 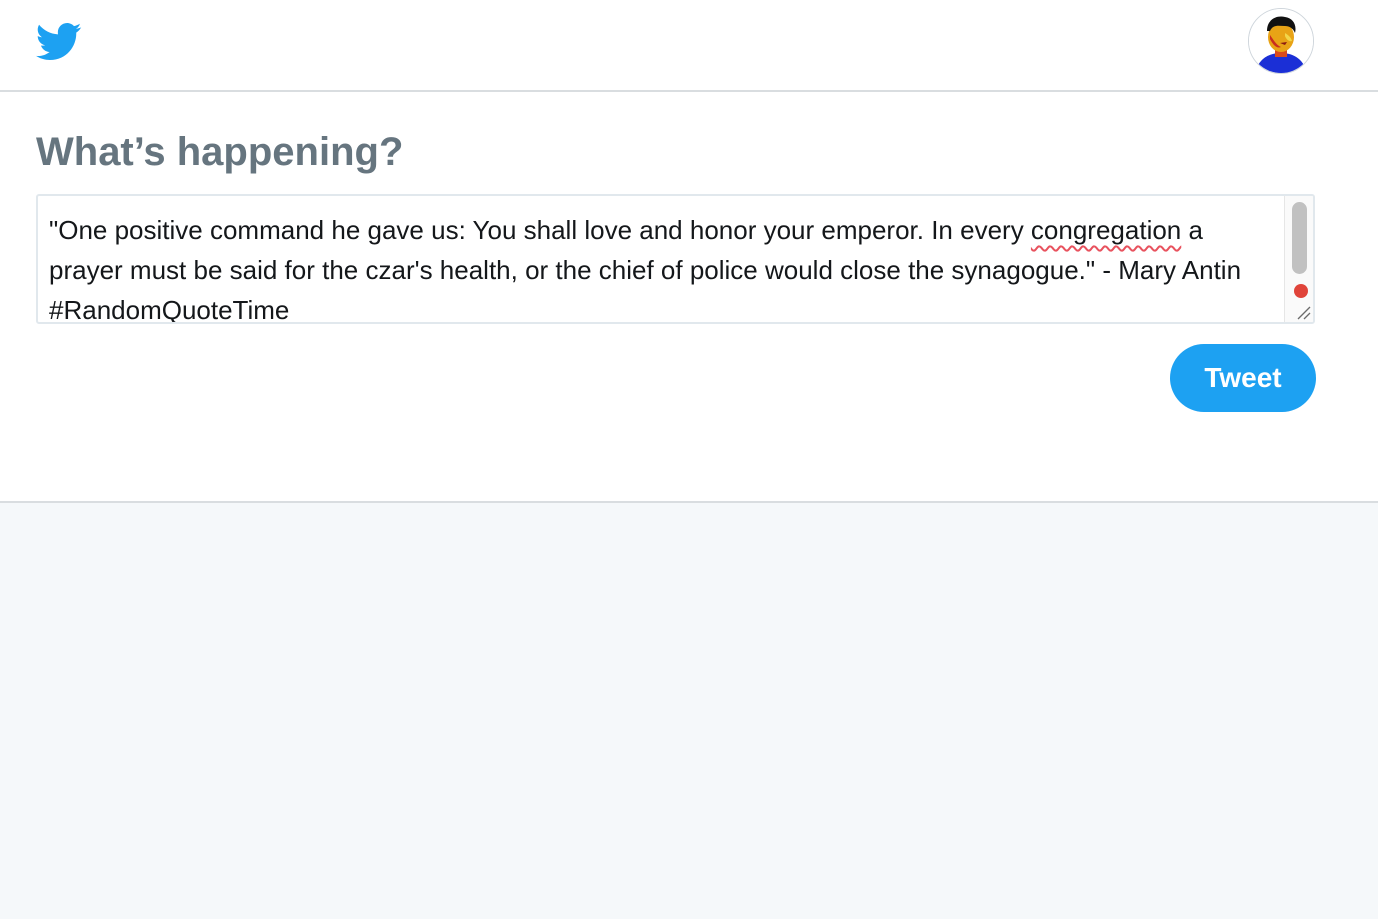 What do you see at coordinates (220, 152) in the screenshot?
I see `compose-heading: What’s happening?` at bounding box center [220, 152].